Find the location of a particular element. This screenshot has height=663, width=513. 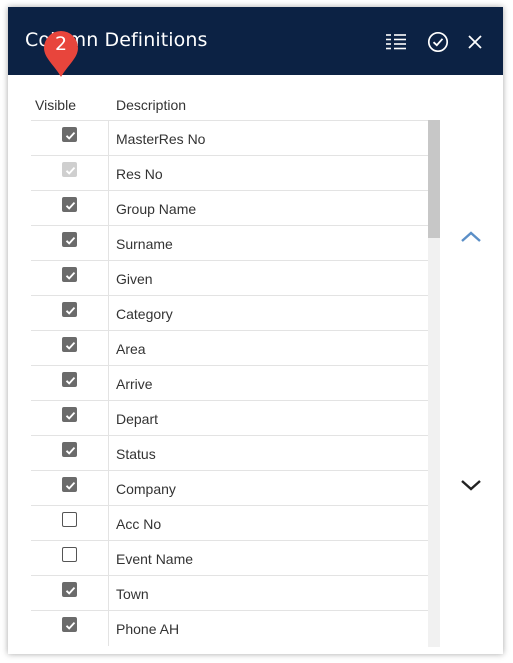

description-cell: Res No is located at coordinates (139, 174).